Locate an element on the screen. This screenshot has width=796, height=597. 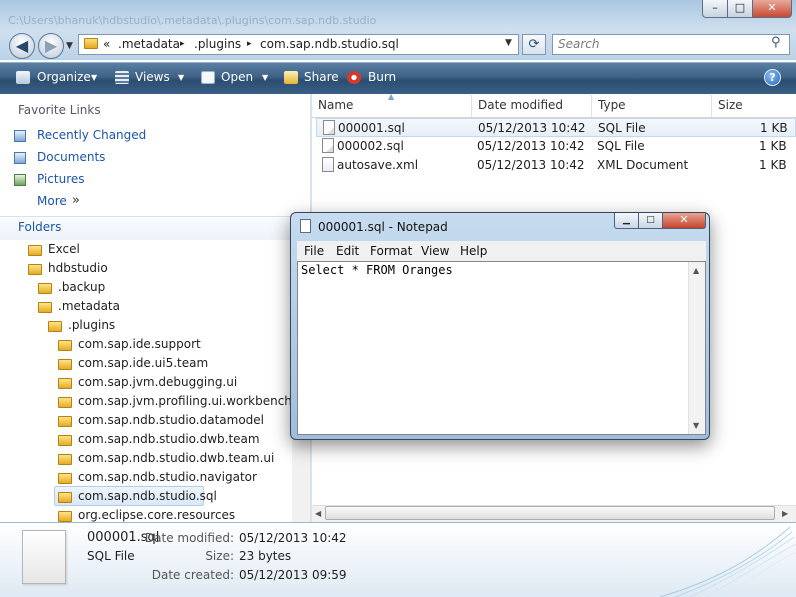
notepad-content: Select * FROM Oranges is located at coordinates (377, 270).